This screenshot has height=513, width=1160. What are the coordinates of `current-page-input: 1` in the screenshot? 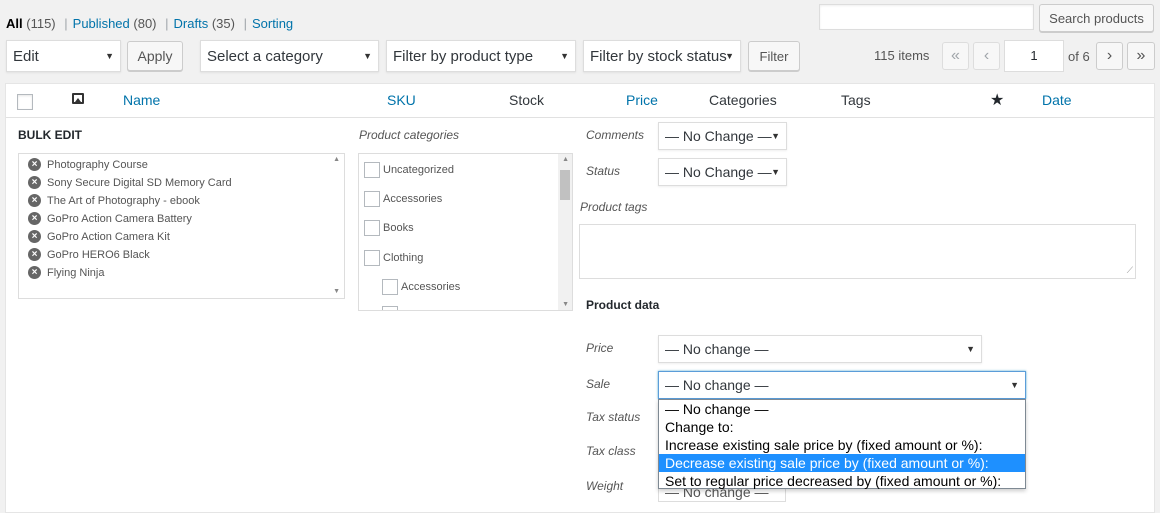 It's located at (1034, 56).